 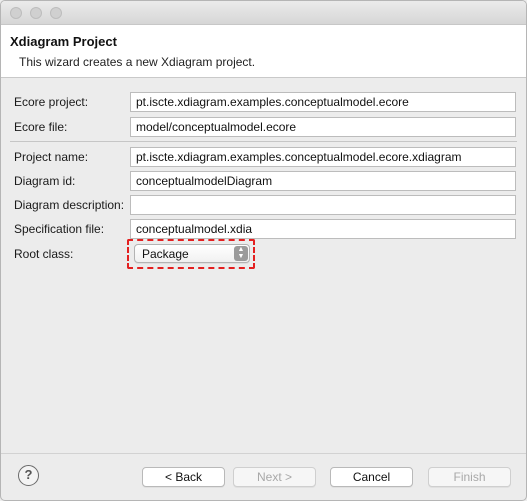 What do you see at coordinates (36, 13) in the screenshot?
I see `minimize-window-button` at bounding box center [36, 13].